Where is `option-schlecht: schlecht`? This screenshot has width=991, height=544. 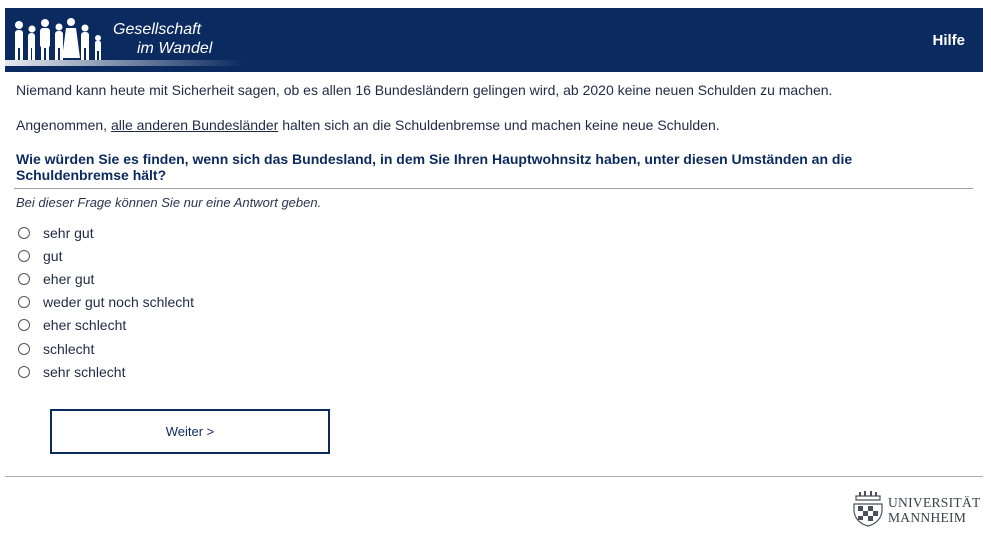 option-schlecht: schlecht is located at coordinates (106, 348).